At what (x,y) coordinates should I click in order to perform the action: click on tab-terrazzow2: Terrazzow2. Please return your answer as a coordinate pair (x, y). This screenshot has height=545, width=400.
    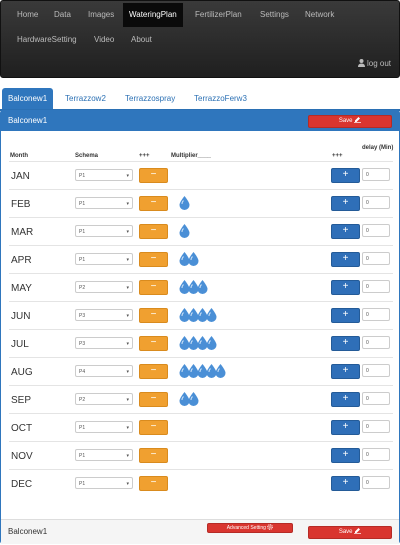
    Looking at the image, I should click on (85, 98).